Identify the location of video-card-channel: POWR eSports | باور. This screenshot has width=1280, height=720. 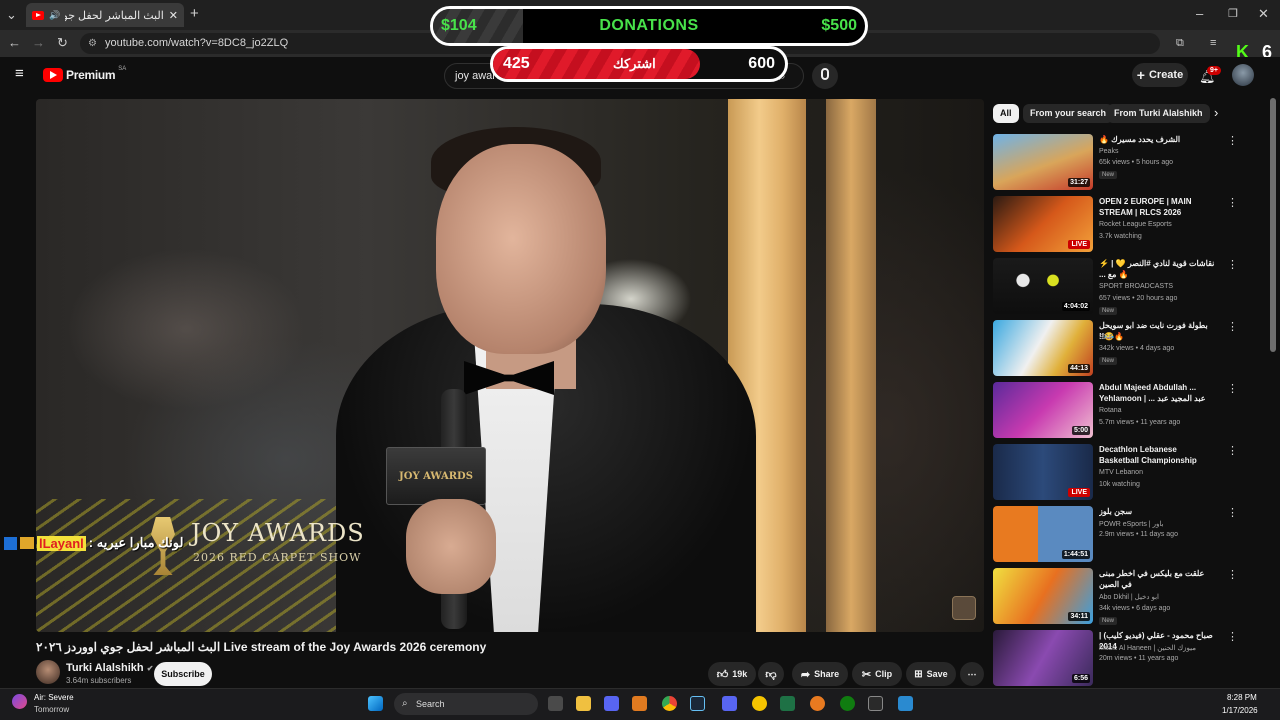
(1131, 524).